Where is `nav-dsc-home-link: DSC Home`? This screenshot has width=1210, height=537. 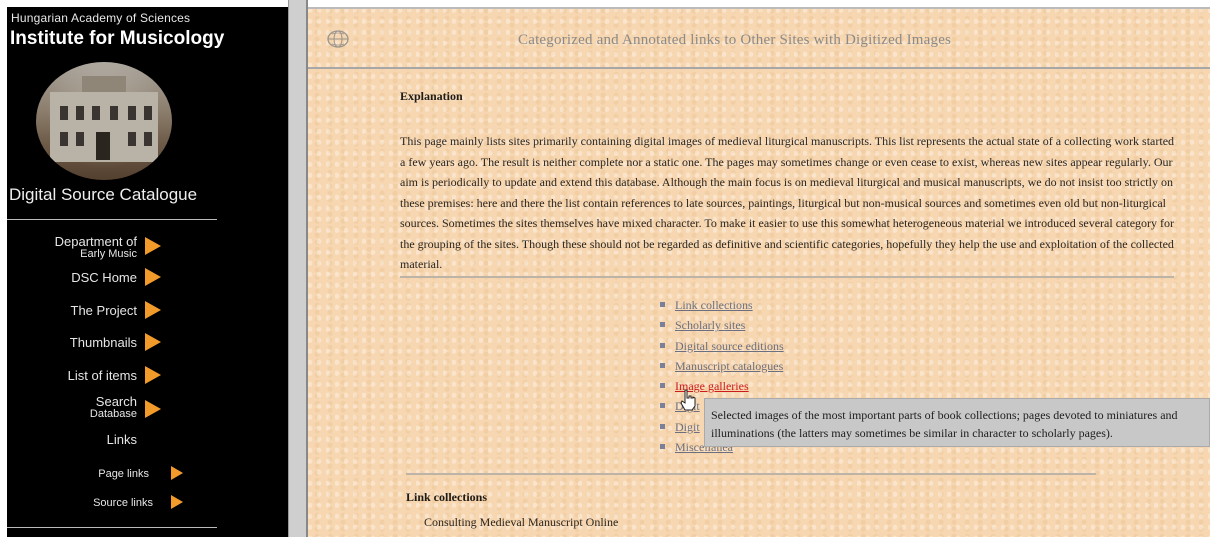 nav-dsc-home-link: DSC Home is located at coordinates (72, 277).